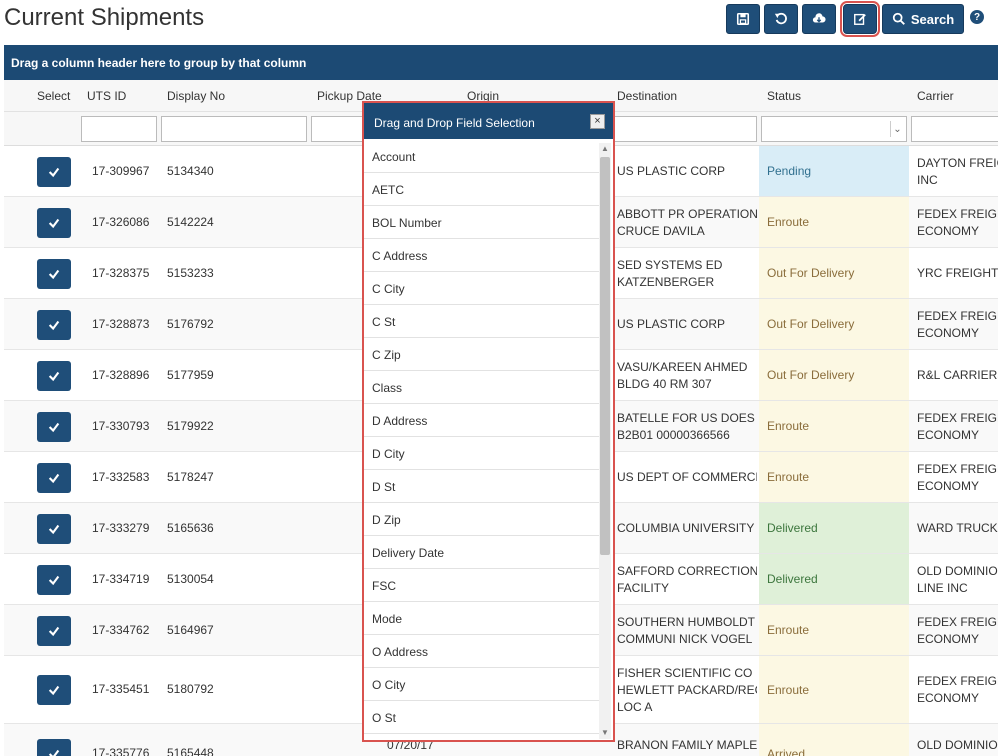 The image size is (998, 756). Describe the element at coordinates (121, 425) in the screenshot. I see `cell-uts-id: 17-330793` at that location.